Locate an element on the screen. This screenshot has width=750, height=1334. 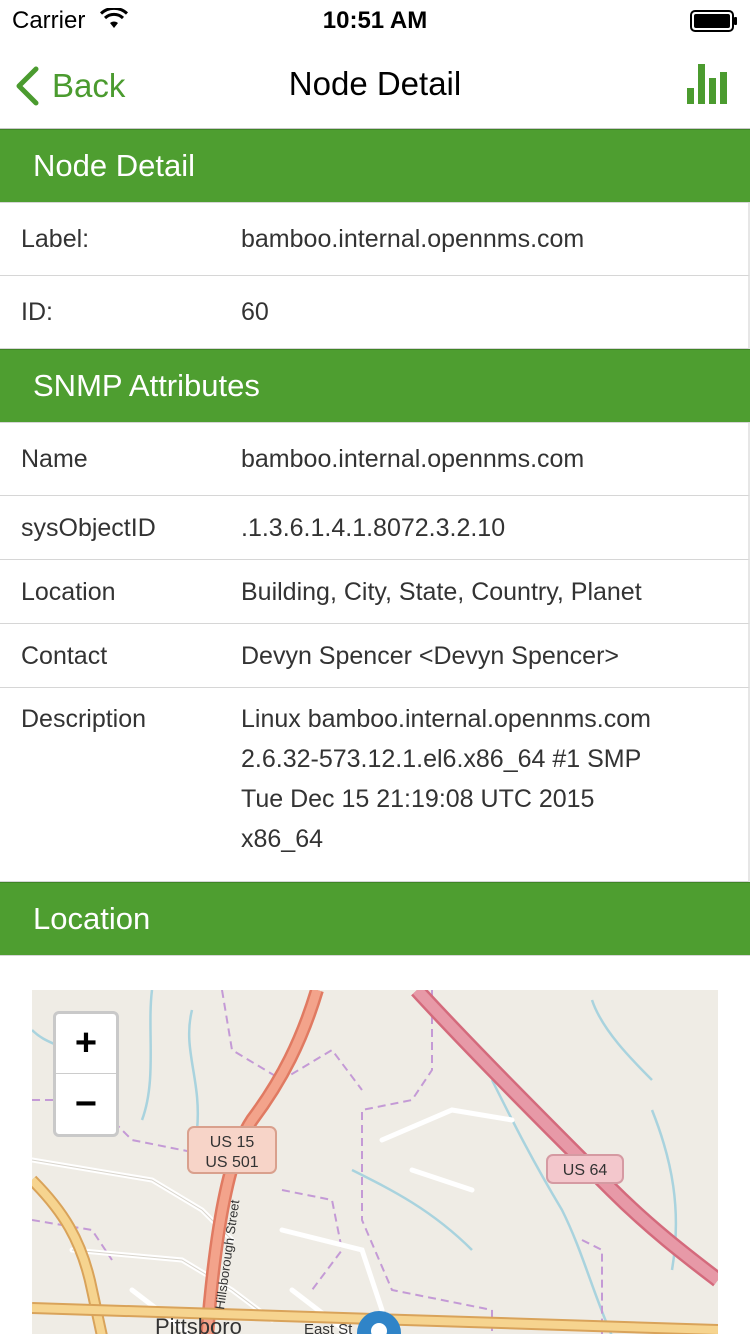
table-row: Label: bamboo.internal.opennms.com is located at coordinates (375, 239).